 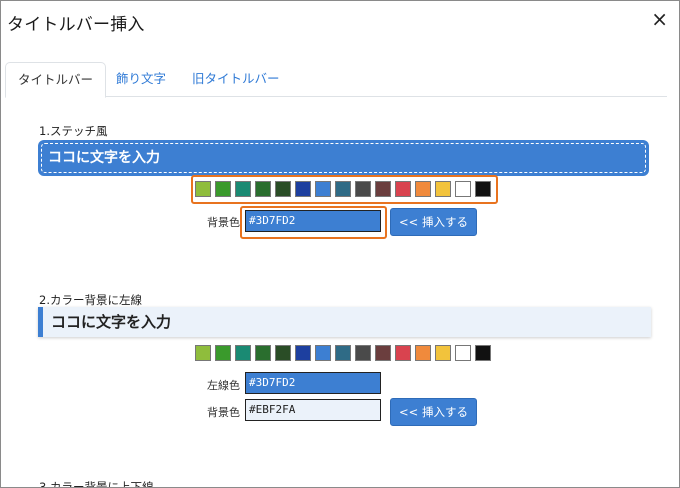 What do you see at coordinates (313, 383) in the screenshot?
I see `line-color-field: #3D7FD2` at bounding box center [313, 383].